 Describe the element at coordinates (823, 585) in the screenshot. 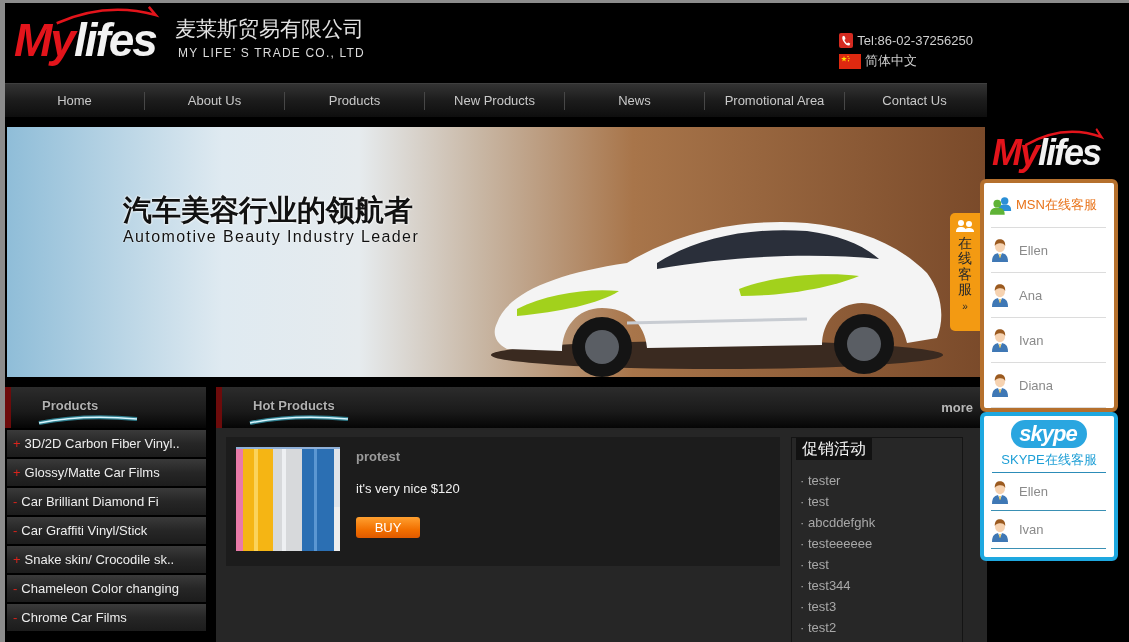

I see `promo-link: · test344` at that location.